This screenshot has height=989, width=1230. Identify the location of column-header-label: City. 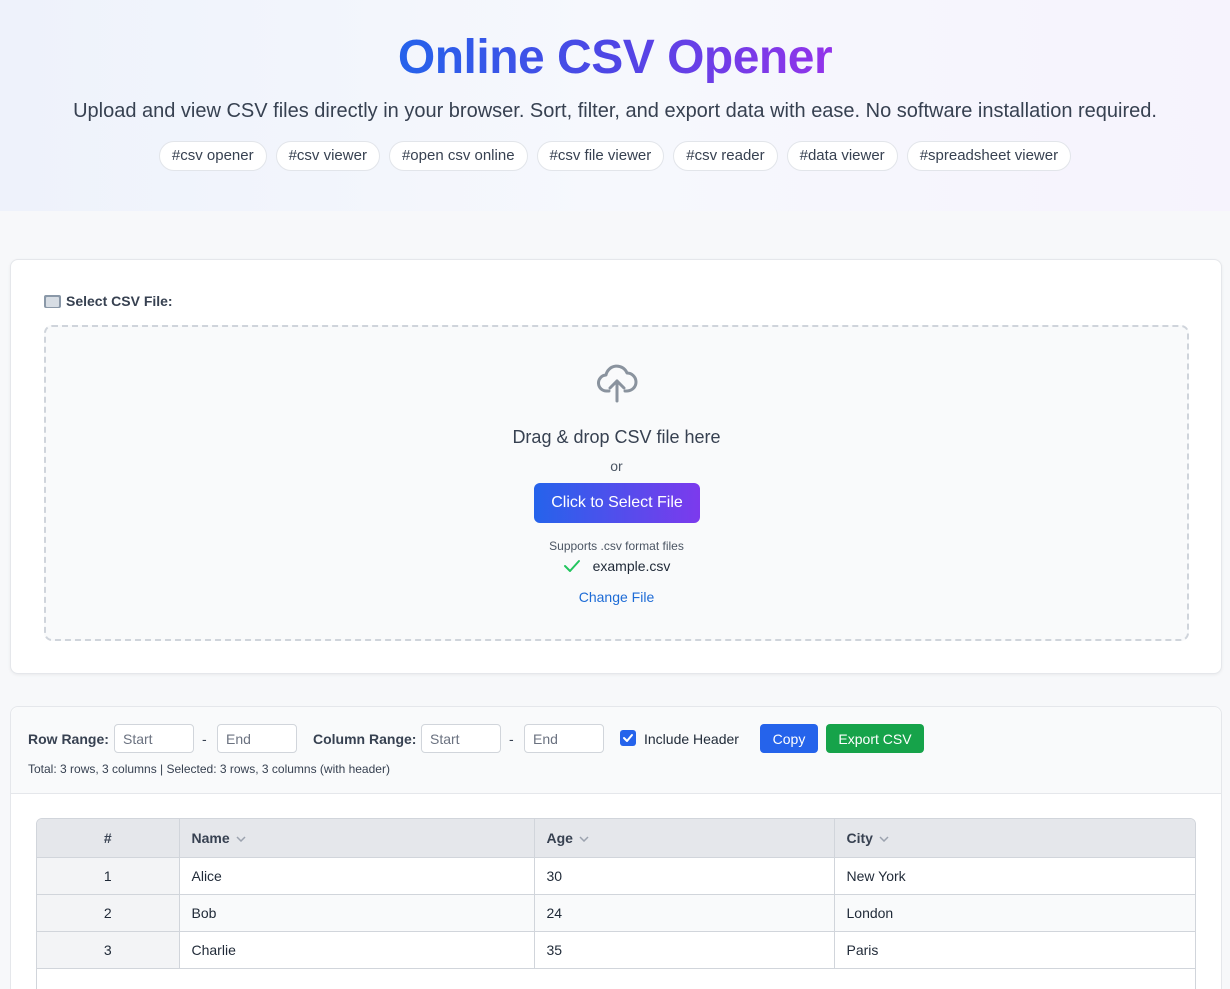
(859, 837).